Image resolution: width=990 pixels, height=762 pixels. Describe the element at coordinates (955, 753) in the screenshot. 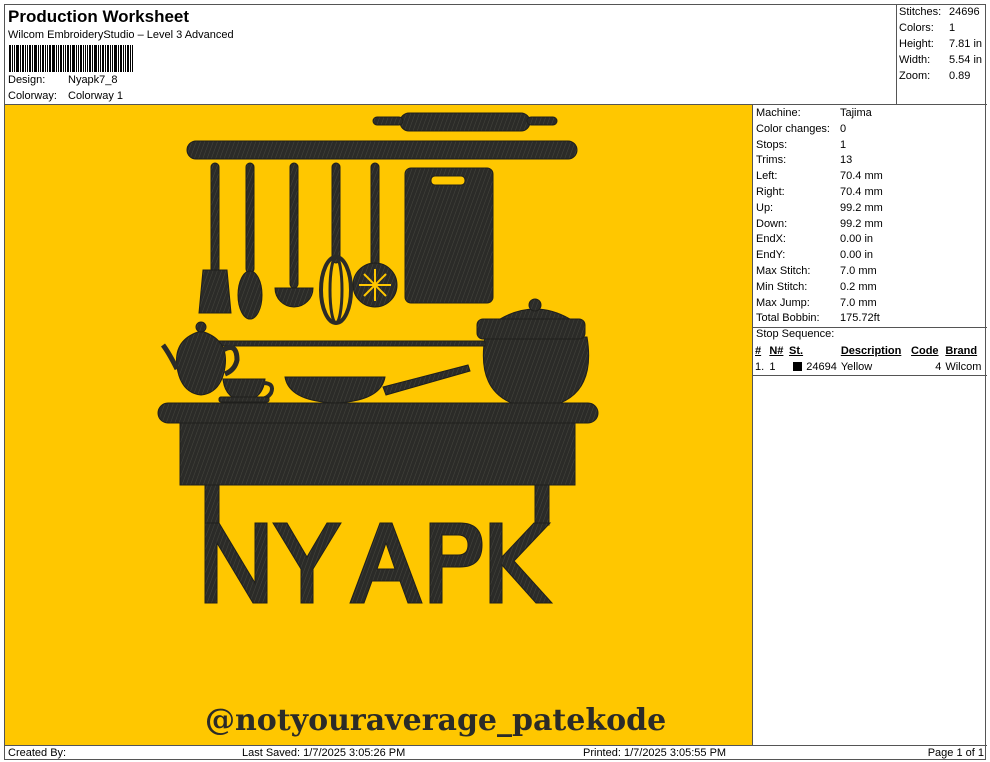

I see `page-number: Page 1 of 1` at that location.